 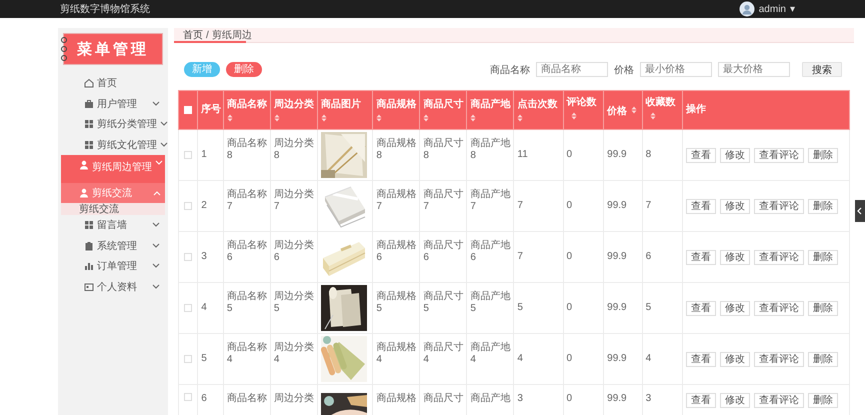 What do you see at coordinates (89, 266) in the screenshot?
I see `bar-chart-icon` at bounding box center [89, 266].